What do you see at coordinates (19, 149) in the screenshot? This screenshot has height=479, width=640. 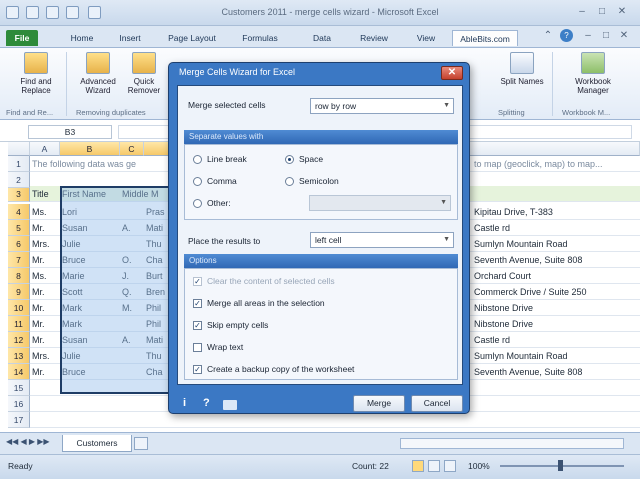 I see `select-all-corner` at bounding box center [19, 149].